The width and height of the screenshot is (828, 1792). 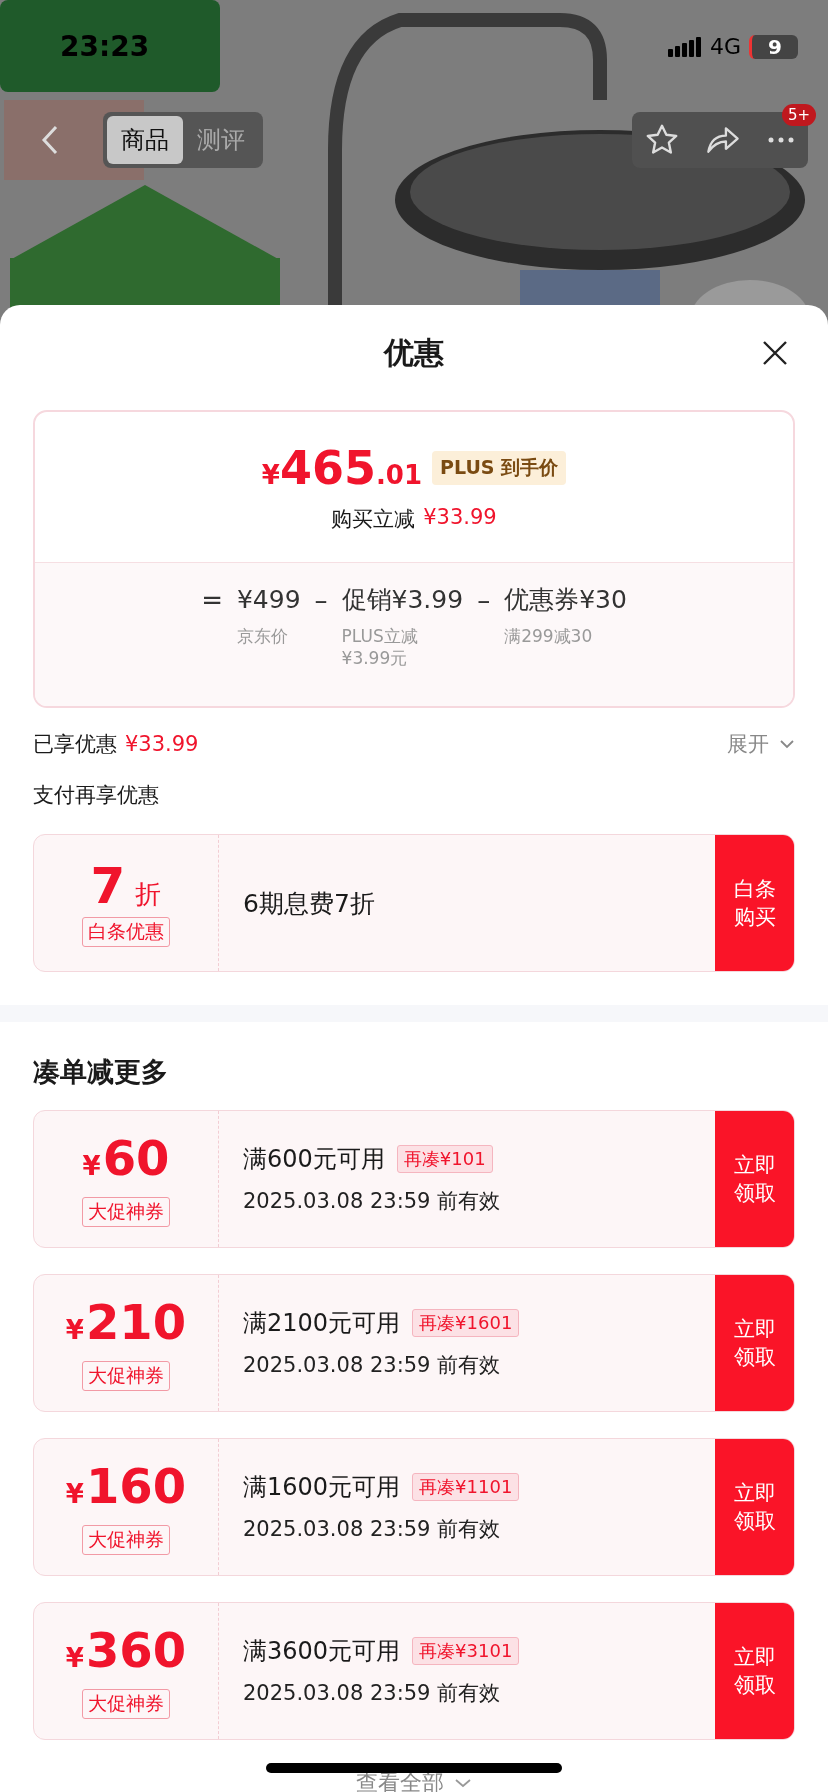 I want to click on formula-operator: =, so click(x=212, y=600).